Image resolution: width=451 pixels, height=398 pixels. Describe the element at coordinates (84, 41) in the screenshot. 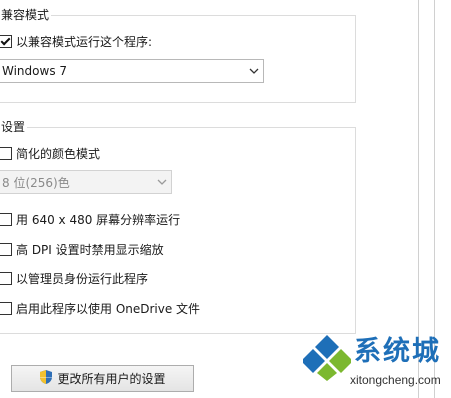

I see `compat-mode-checkbox-label: 以兼容模式运行这个程序:` at that location.